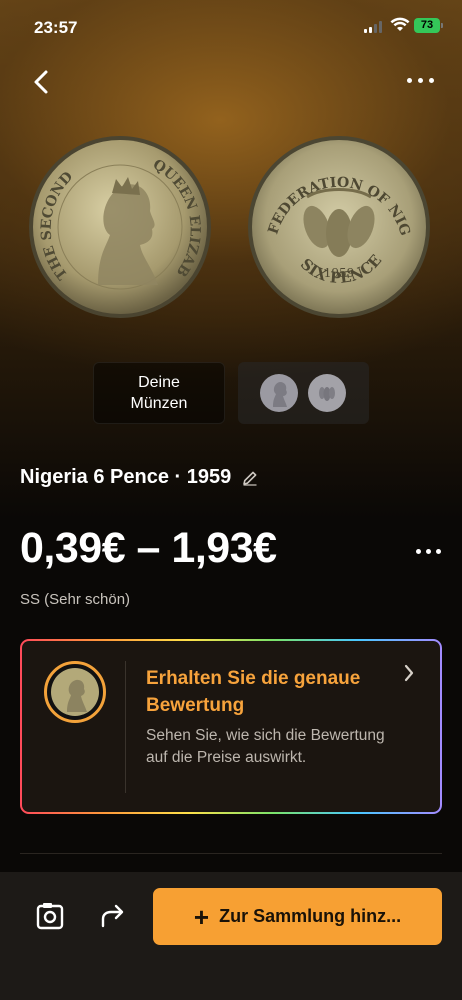  Describe the element at coordinates (148, 548) in the screenshot. I see `price-range: 0,39€ – 1,93€` at that location.